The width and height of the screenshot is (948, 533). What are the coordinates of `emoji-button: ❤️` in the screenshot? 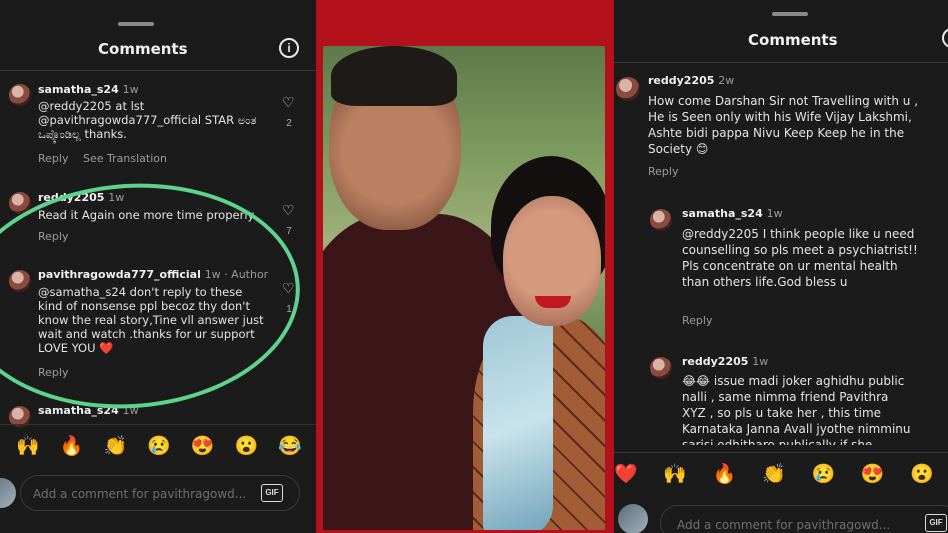 It's located at (626, 474).